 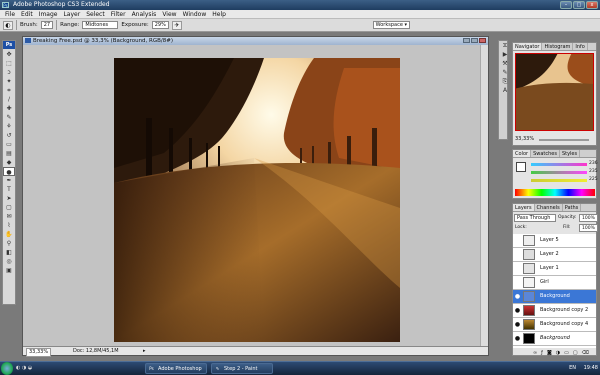 What do you see at coordinates (549, 353) in the screenshot?
I see `layer-mask-icon: ◙` at bounding box center [549, 353].